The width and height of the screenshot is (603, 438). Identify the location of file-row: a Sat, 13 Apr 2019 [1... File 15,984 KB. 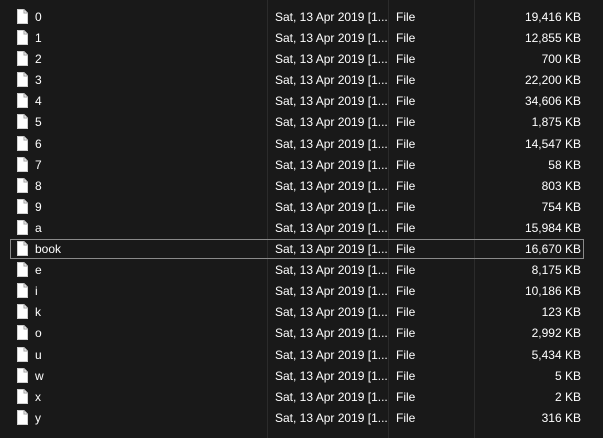
(301, 228).